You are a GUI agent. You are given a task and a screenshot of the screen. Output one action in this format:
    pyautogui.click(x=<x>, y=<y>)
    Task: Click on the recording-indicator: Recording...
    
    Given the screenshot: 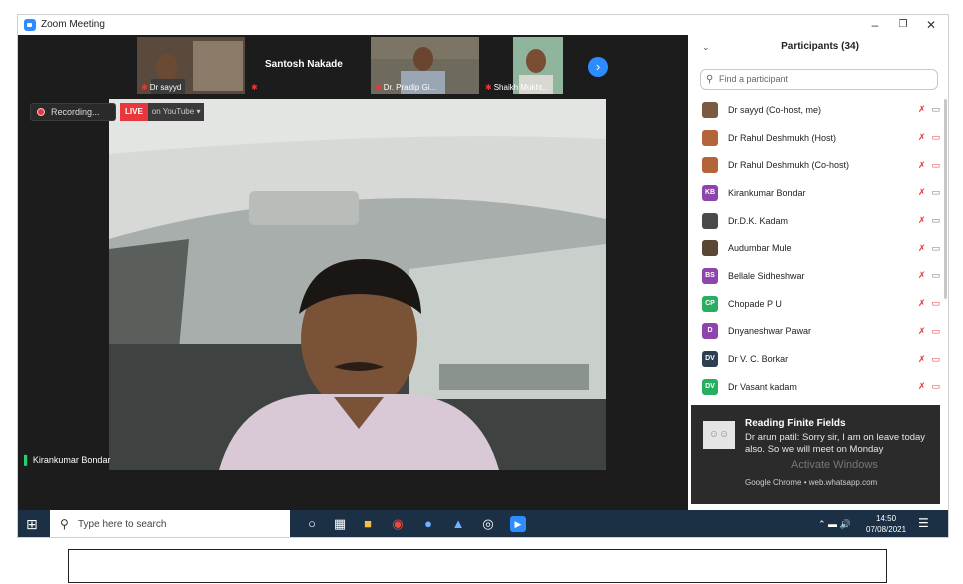 What is the action you would take?
    pyautogui.click(x=73, y=112)
    